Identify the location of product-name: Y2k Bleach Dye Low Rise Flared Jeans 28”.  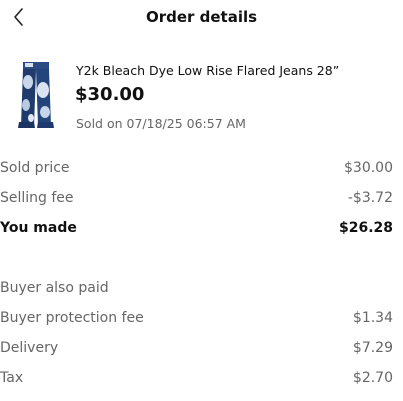
(207, 70).